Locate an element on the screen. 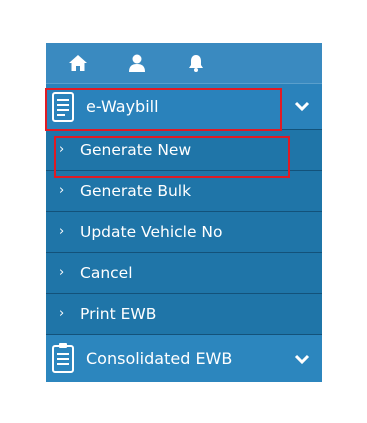  menu-item-generate-new: › Generate New is located at coordinates (184, 149).